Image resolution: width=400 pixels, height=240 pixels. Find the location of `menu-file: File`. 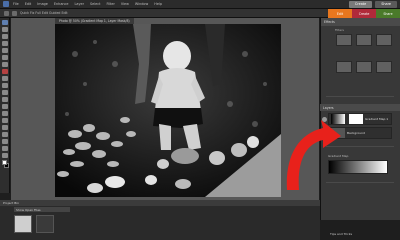

menu-file: File is located at coordinates (16, 4).